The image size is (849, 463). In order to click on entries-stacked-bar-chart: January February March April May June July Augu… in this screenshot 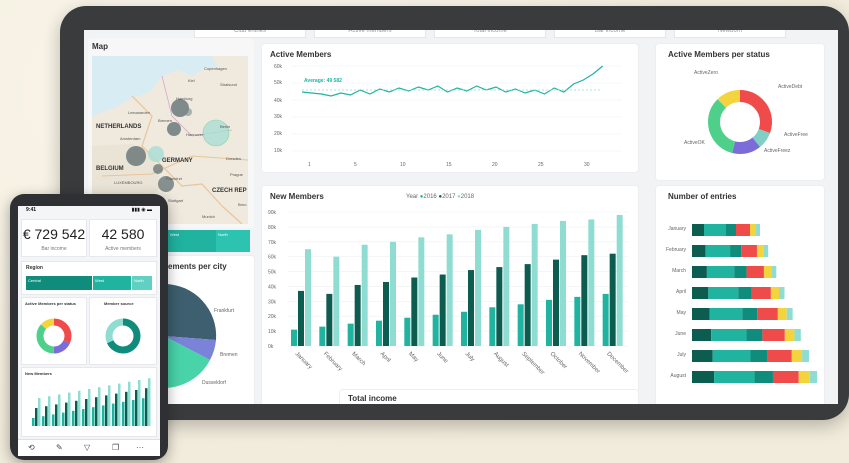, I will do `click(740, 295)`.